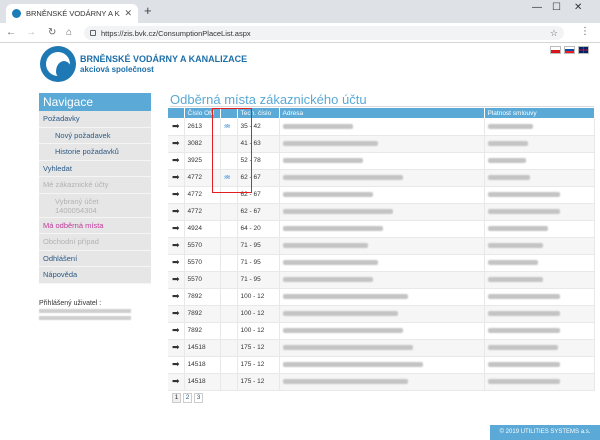 The image size is (600, 440). Describe the element at coordinates (202, 113) in the screenshot. I see `col-om-number: Číslo OM` at that location.